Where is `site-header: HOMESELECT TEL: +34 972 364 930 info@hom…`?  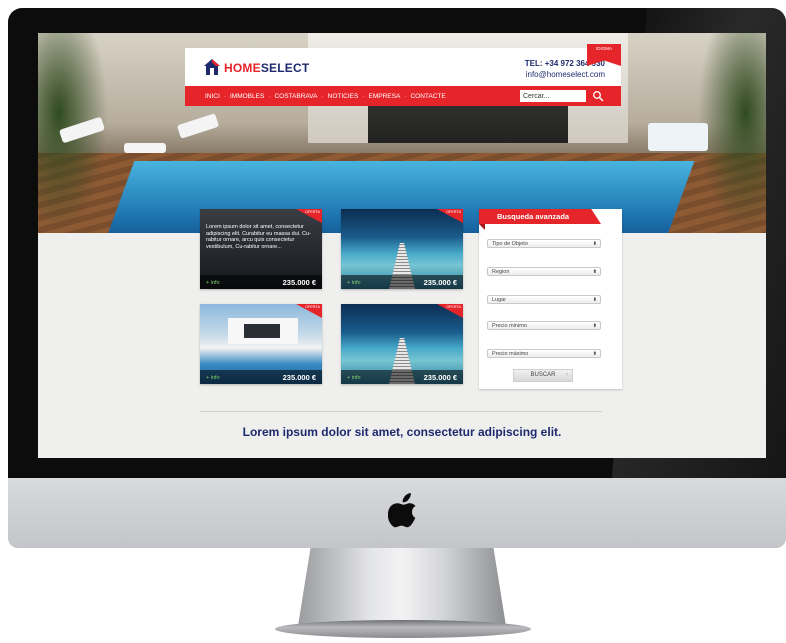 site-header: HOMESELECT TEL: +34 972 364 930 info@hom… is located at coordinates (403, 65).